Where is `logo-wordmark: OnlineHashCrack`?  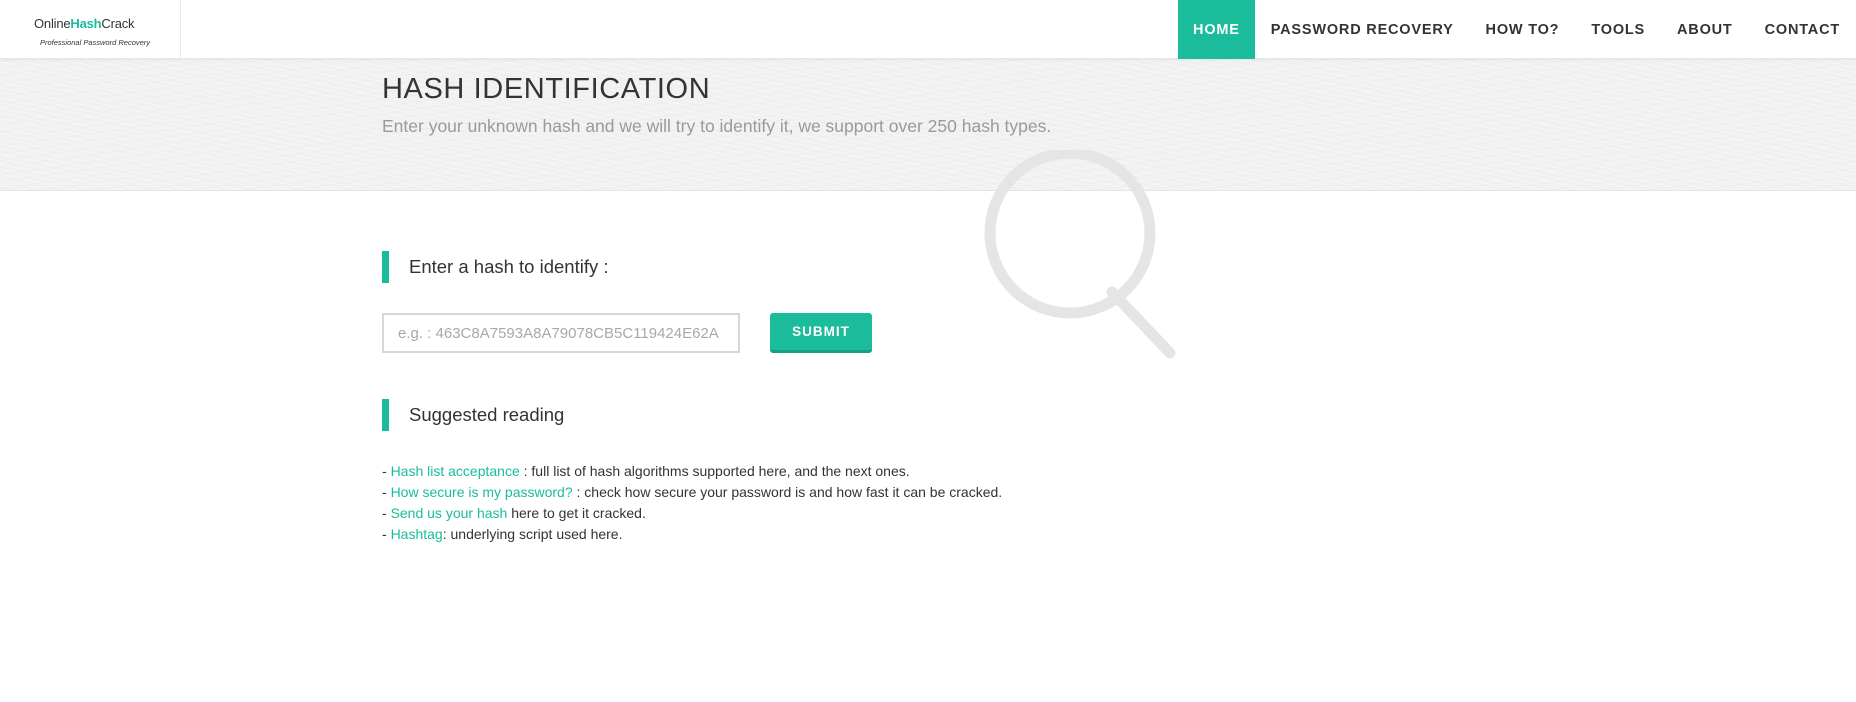
logo-wordmark: OnlineHashCrack is located at coordinates (84, 23).